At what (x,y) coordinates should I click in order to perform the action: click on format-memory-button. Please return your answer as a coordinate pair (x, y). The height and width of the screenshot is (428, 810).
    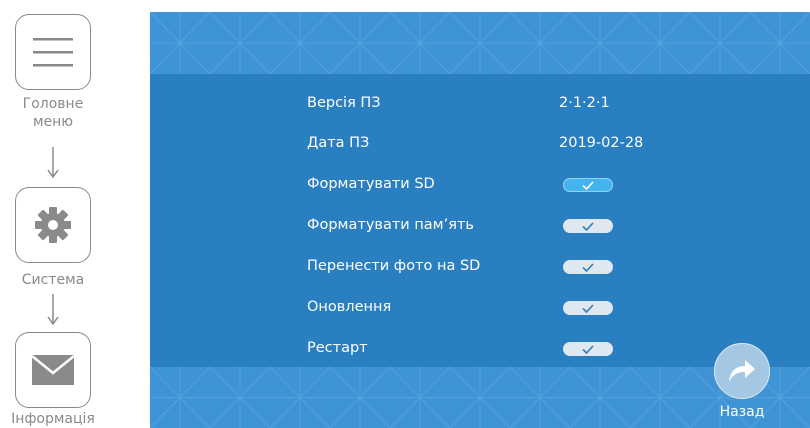
    Looking at the image, I should click on (588, 226).